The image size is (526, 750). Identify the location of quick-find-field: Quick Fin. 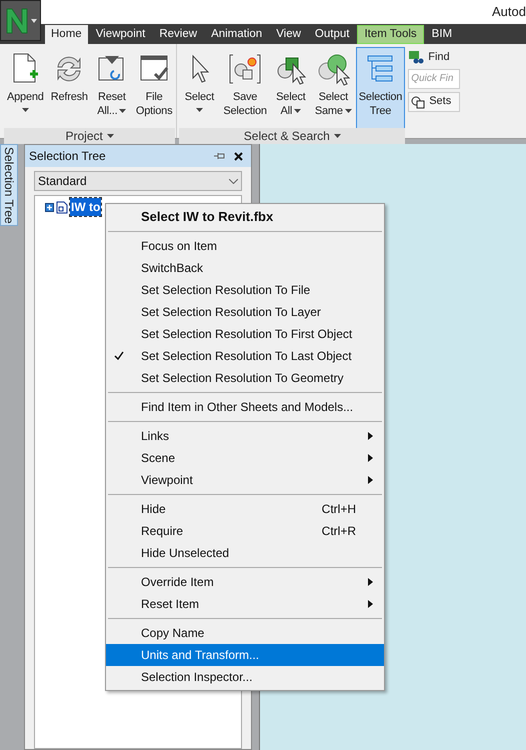
(434, 78).